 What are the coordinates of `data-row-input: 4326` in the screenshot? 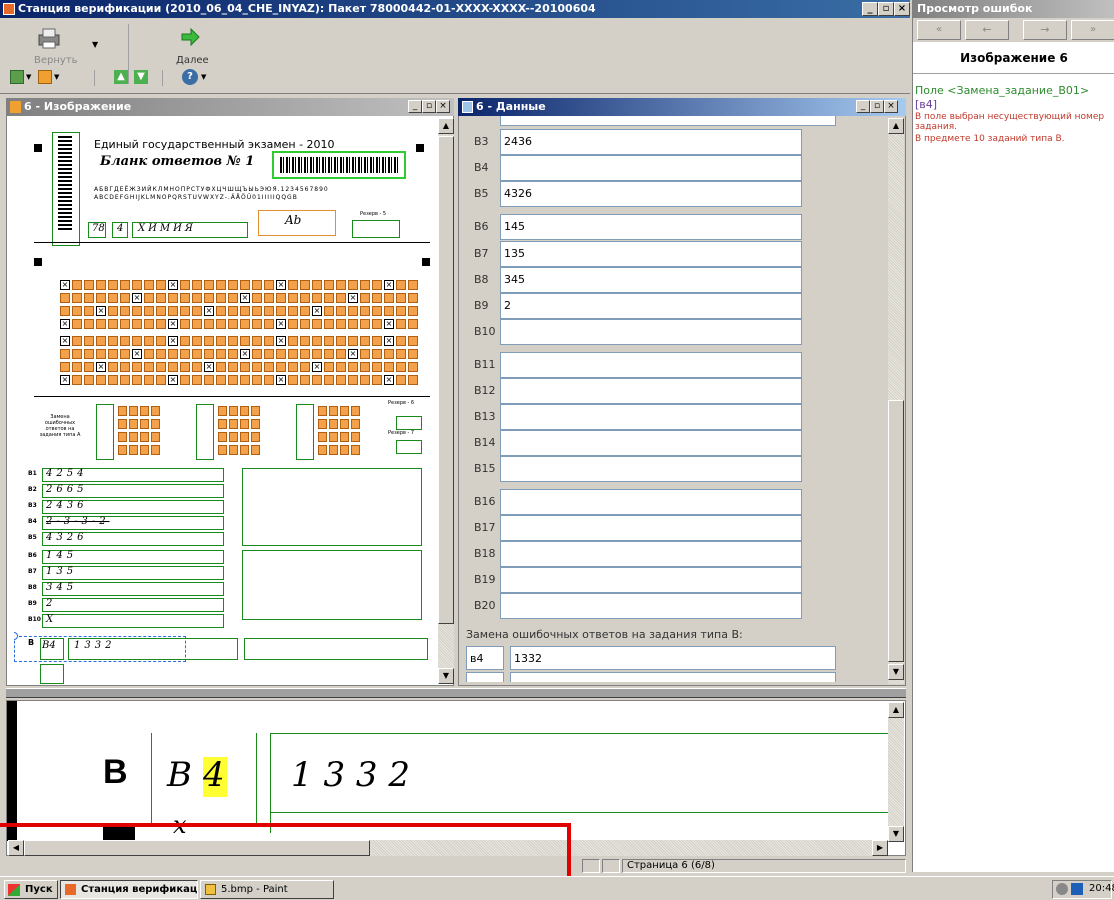 It's located at (651, 194).